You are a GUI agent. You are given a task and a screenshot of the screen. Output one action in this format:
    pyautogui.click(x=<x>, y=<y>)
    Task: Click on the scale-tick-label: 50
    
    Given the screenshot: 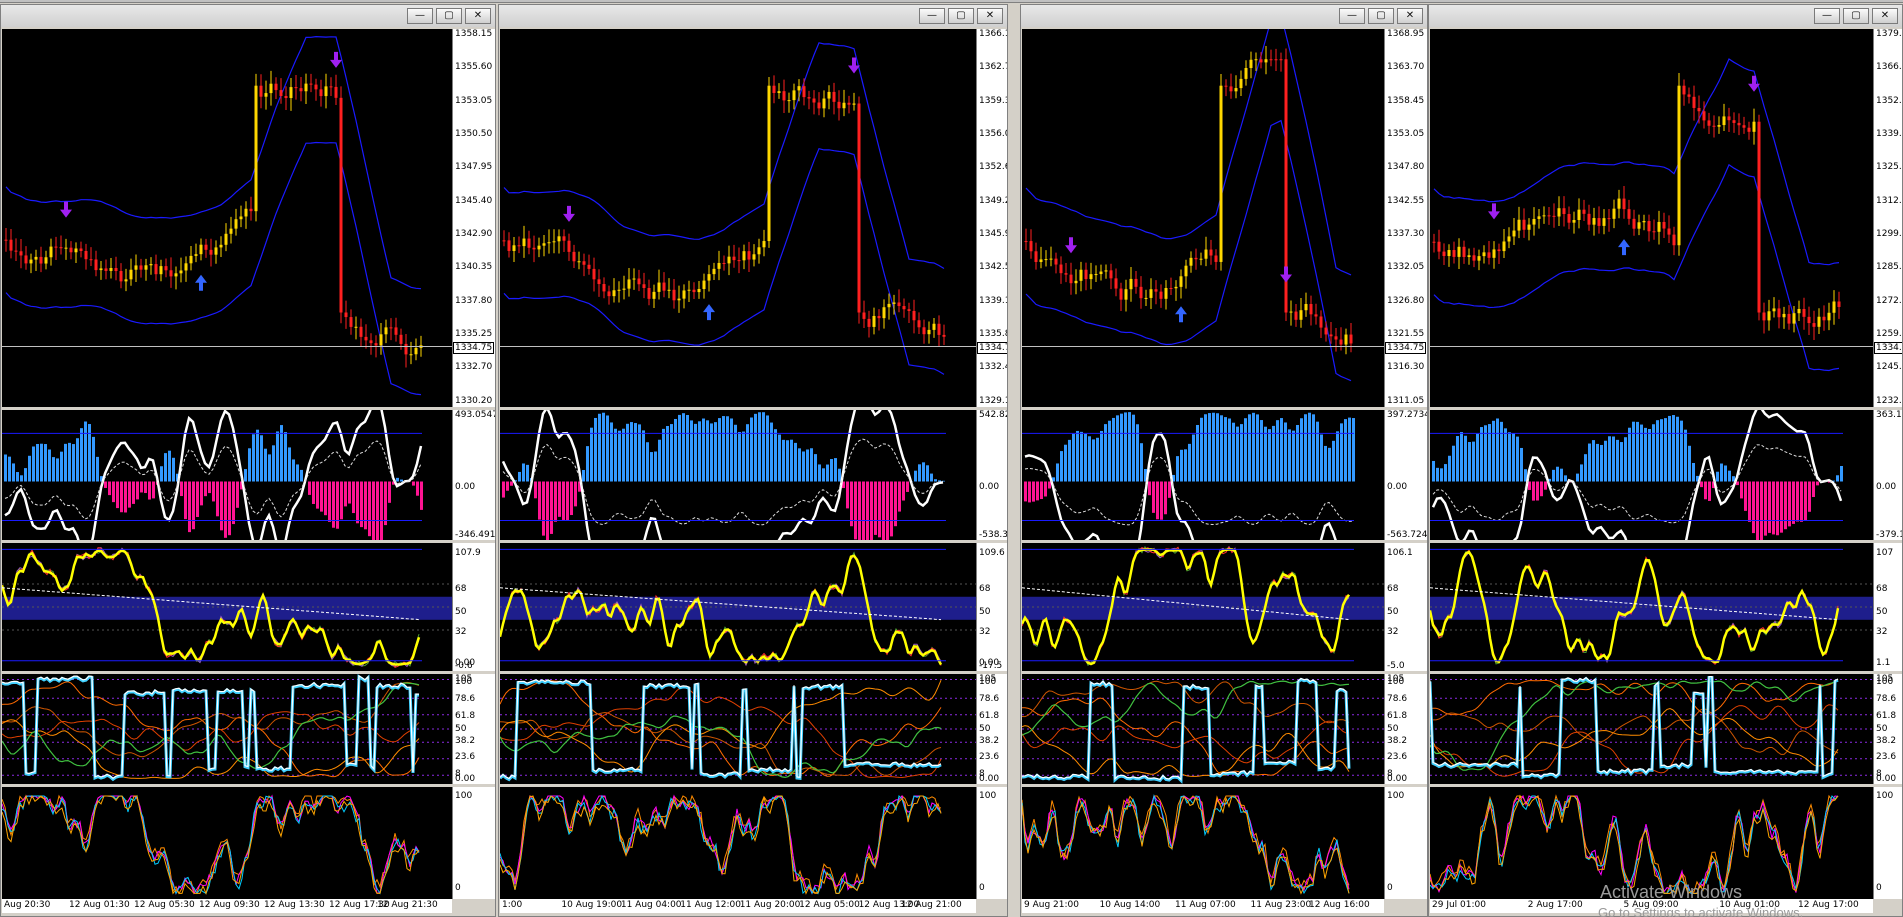 What is the action you would take?
    pyautogui.click(x=461, y=612)
    